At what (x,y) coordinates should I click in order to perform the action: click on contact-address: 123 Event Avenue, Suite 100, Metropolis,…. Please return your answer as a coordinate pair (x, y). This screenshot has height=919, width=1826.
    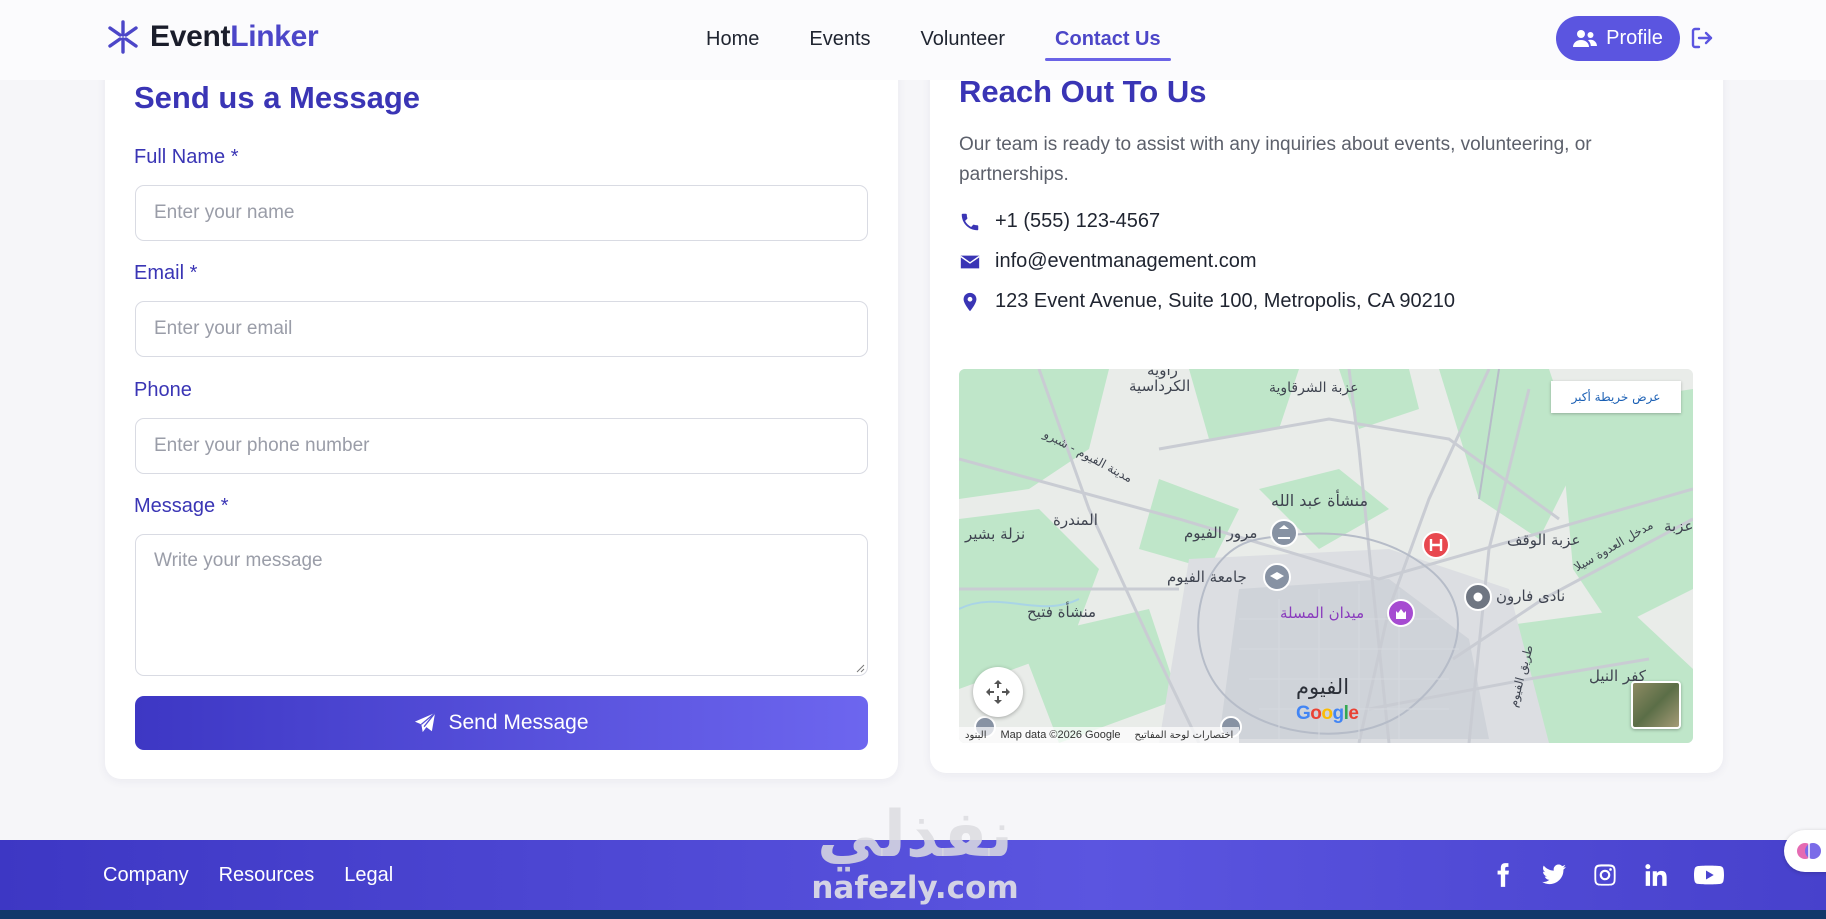
    Looking at the image, I should click on (1207, 301).